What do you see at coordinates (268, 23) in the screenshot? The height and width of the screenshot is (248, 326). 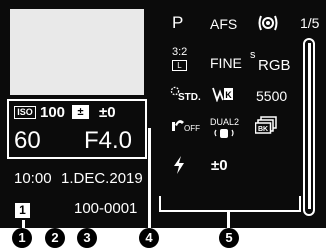 I see `metering-icon` at bounding box center [268, 23].